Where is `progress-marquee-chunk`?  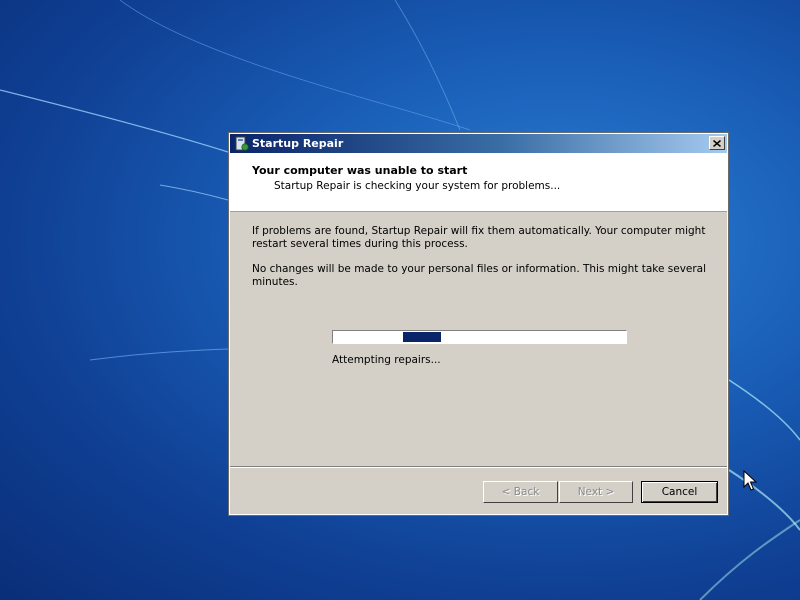 progress-marquee-chunk is located at coordinates (422, 337).